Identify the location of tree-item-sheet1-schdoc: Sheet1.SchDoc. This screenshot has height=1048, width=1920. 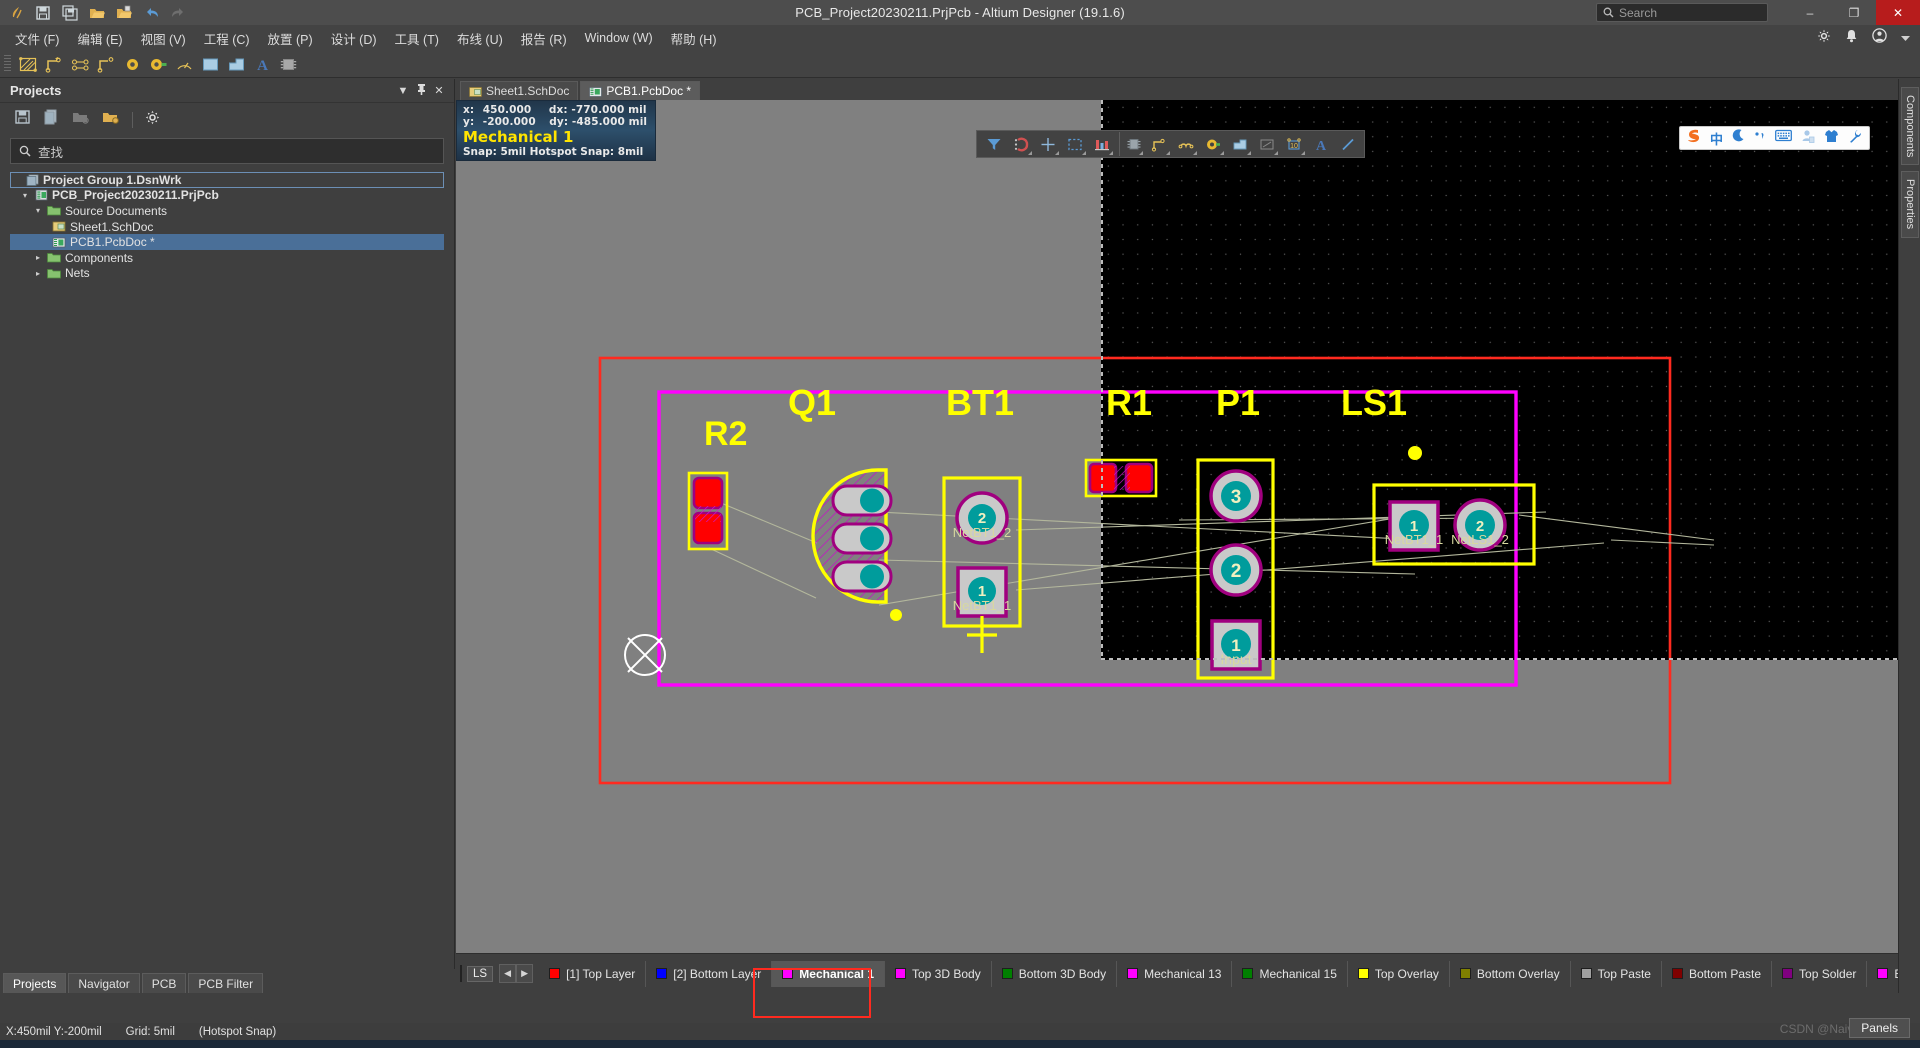
(227, 227).